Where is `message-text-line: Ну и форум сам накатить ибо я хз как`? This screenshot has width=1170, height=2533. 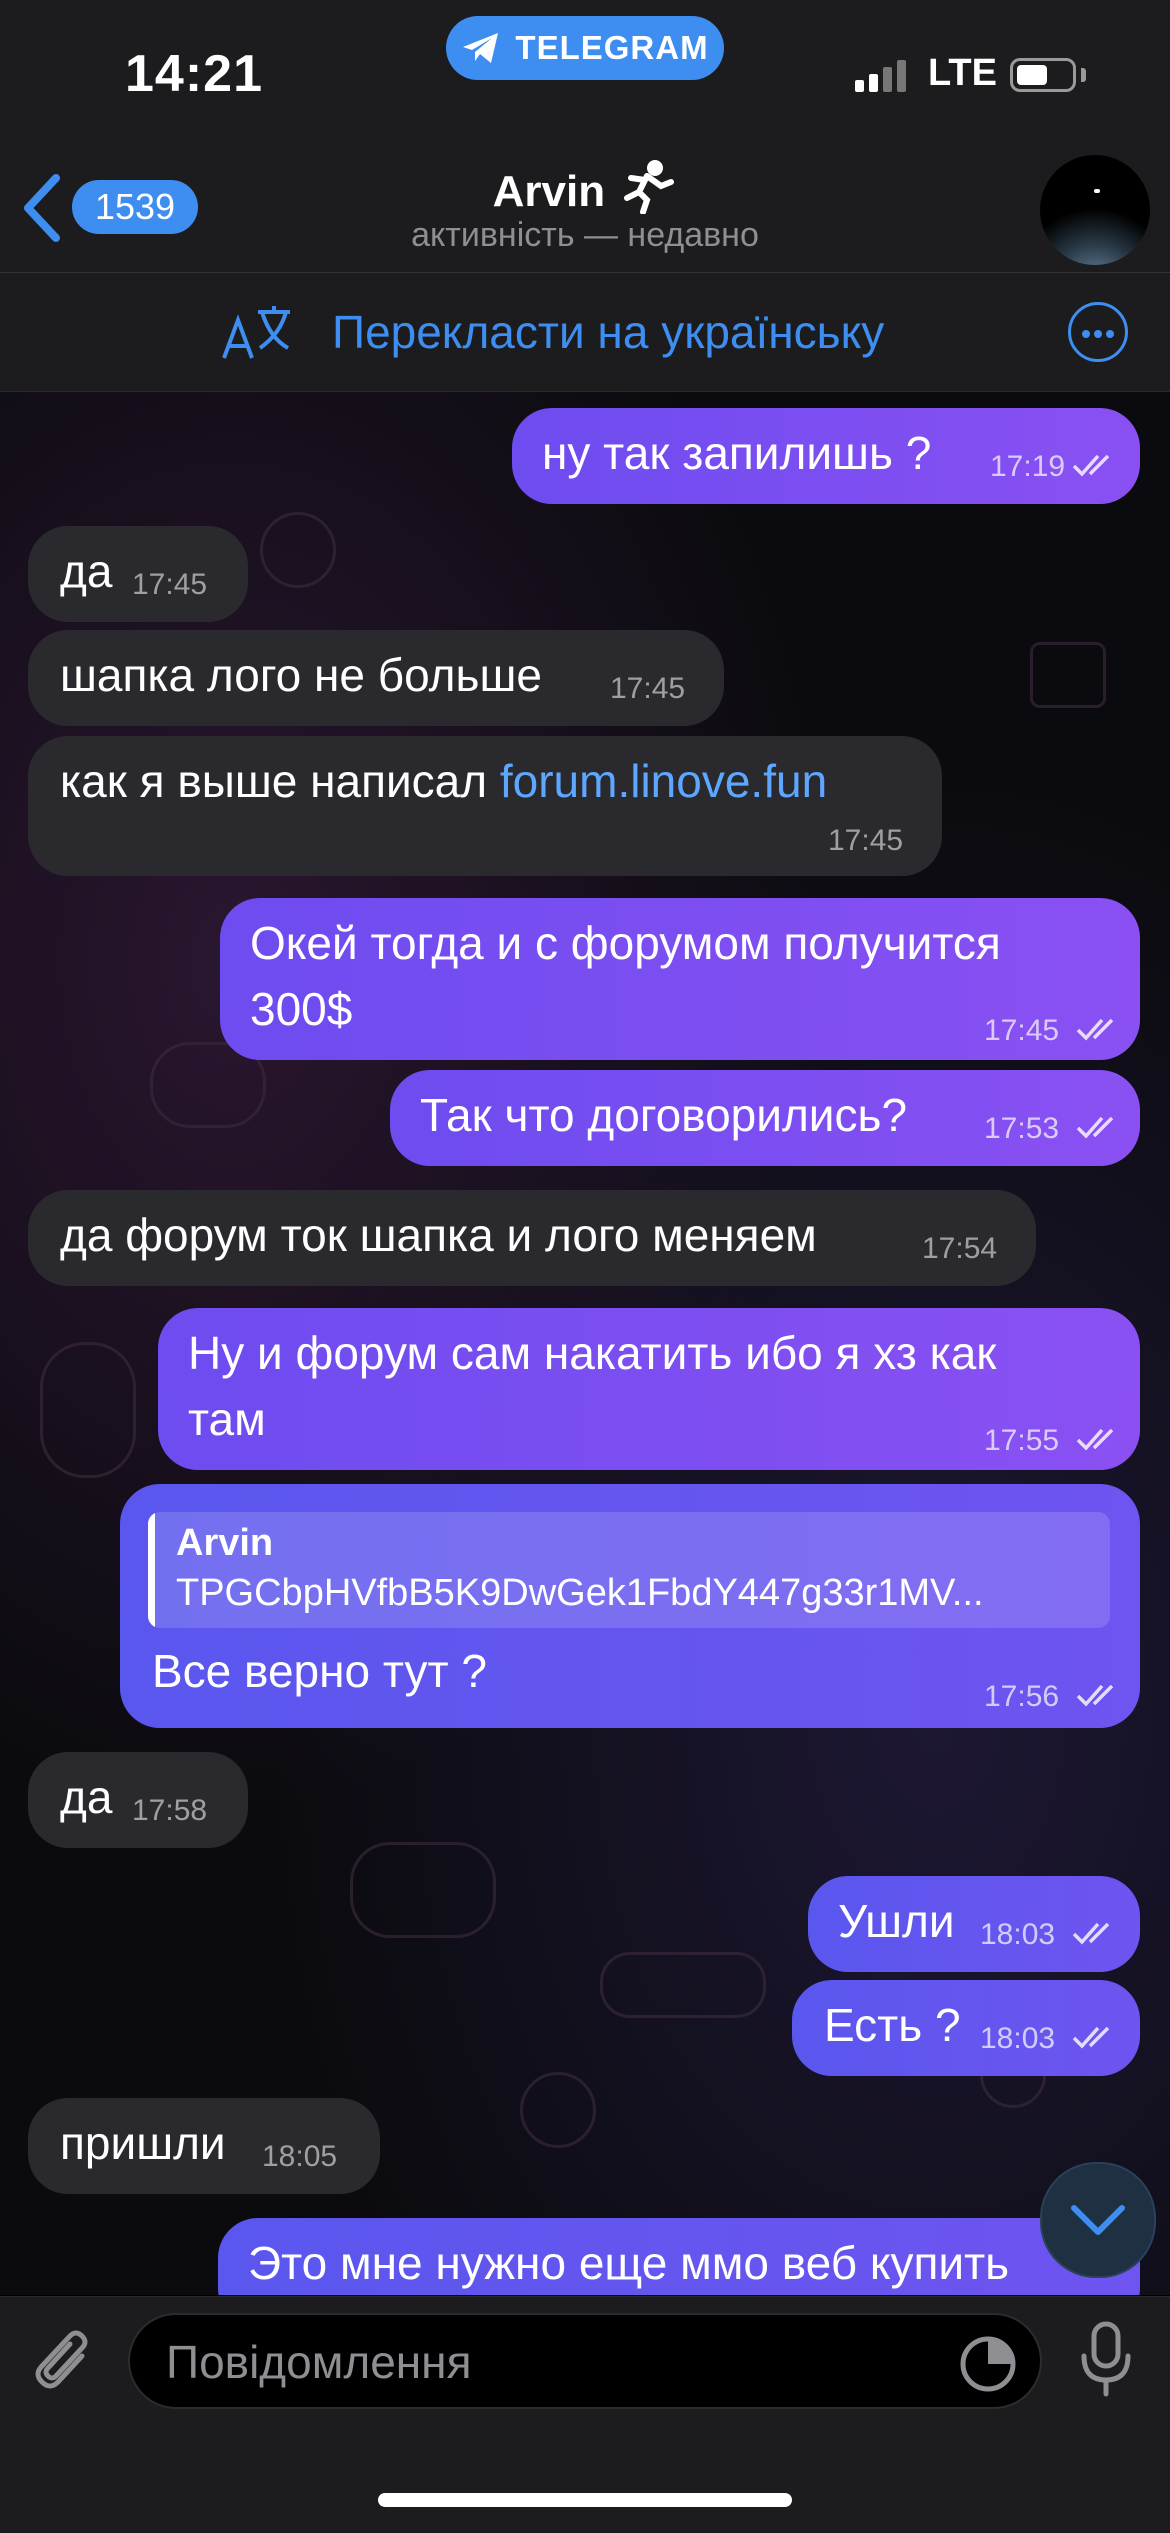 message-text-line: Ну и форум сам накатить ибо я хз как is located at coordinates (592, 1353).